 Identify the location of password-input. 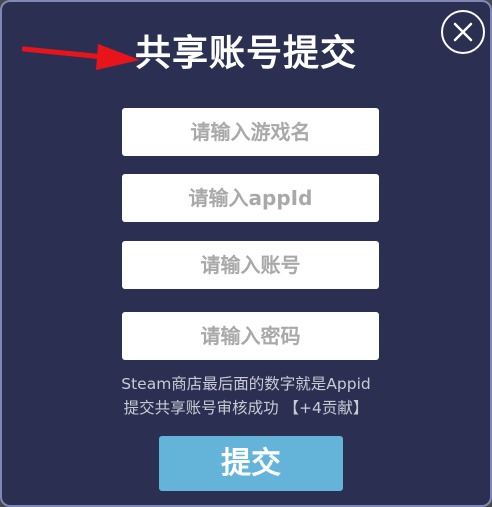
(250, 336).